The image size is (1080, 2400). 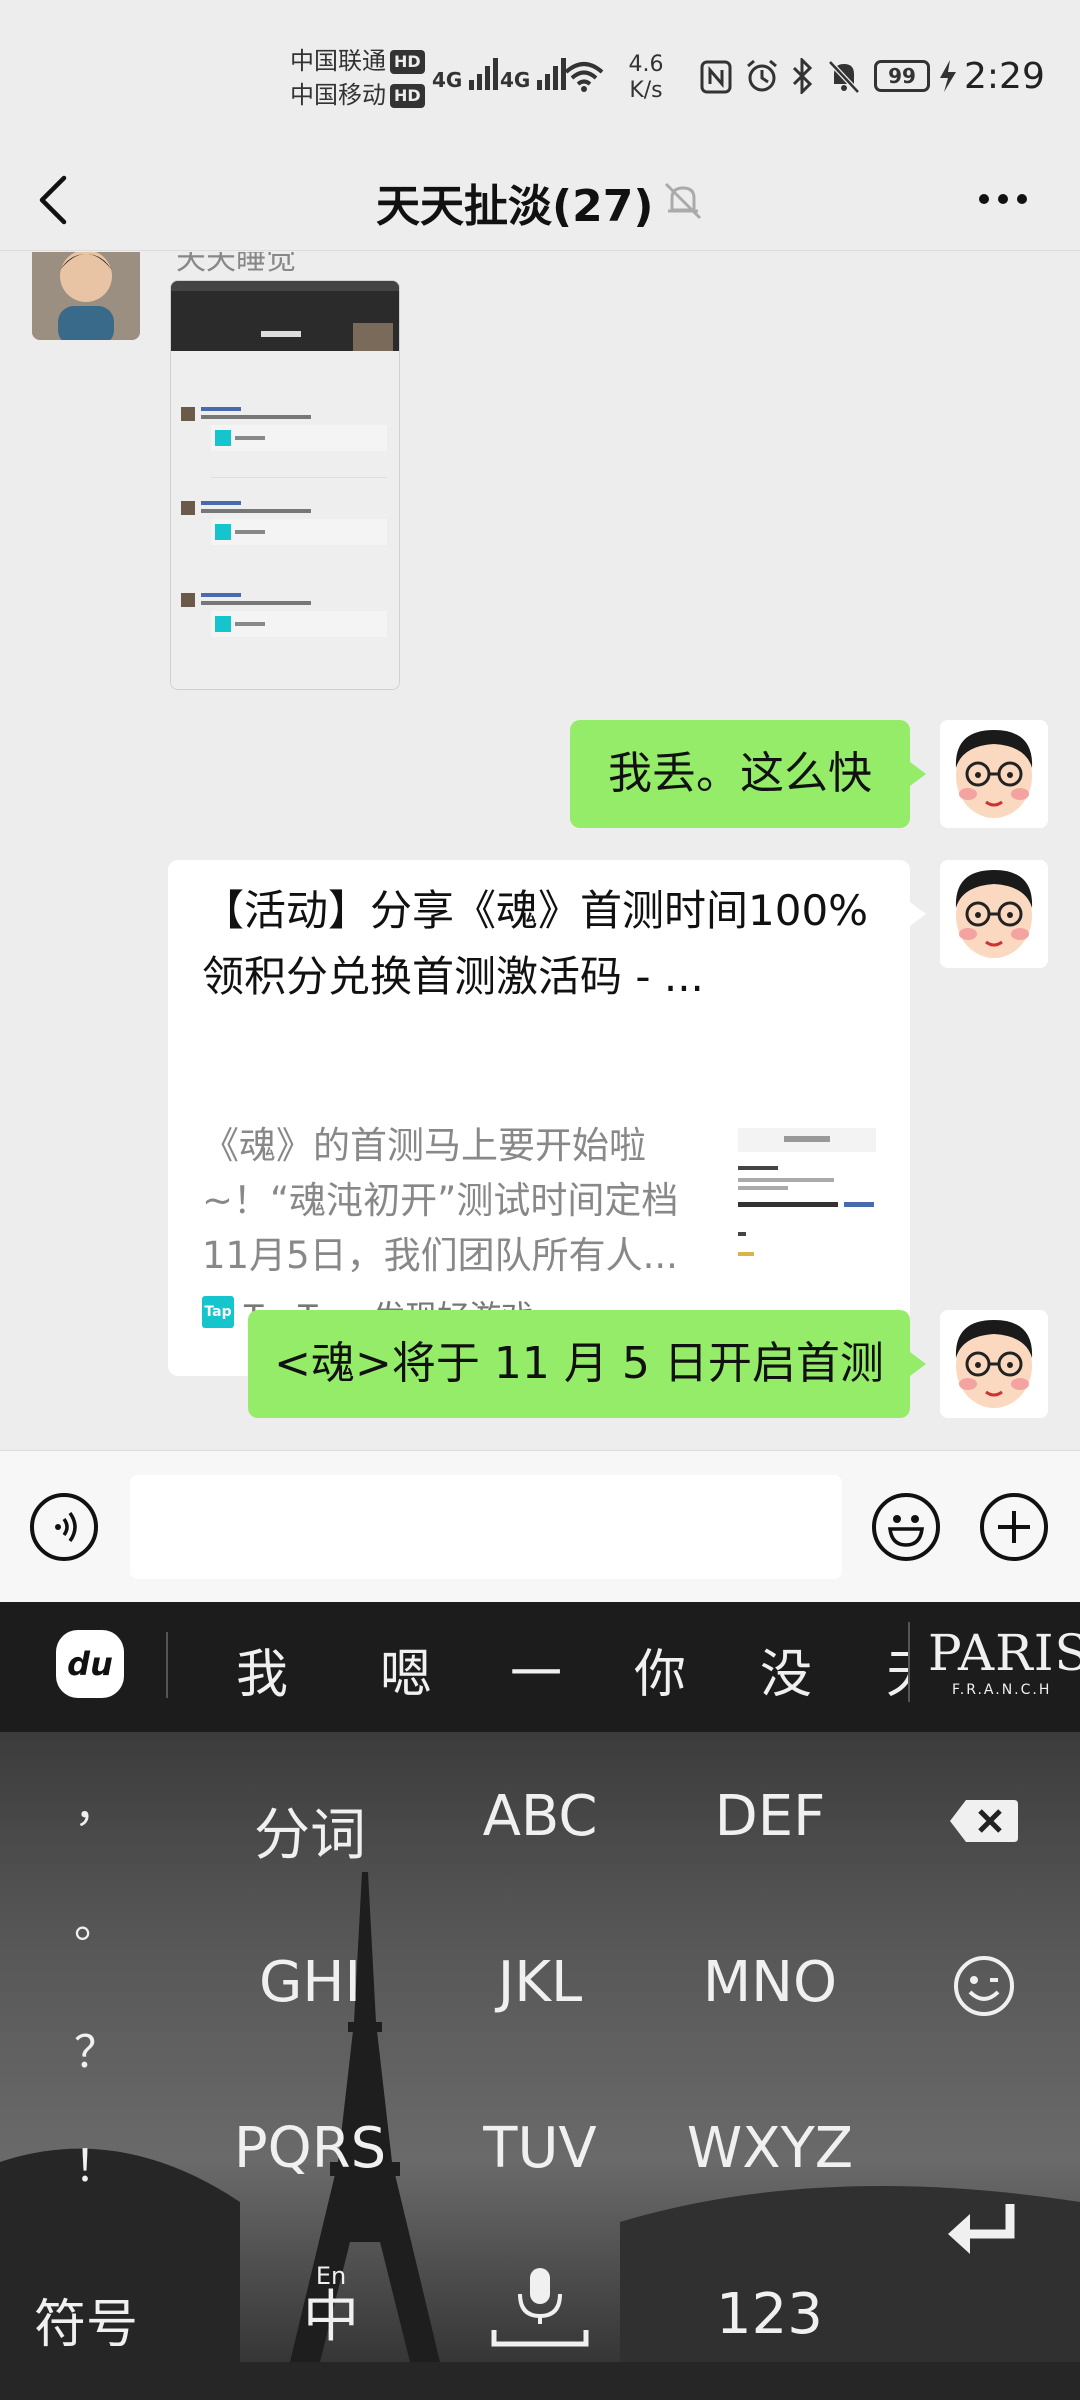 What do you see at coordinates (447, 80) in the screenshot?
I see `network-type-1: 4G` at bounding box center [447, 80].